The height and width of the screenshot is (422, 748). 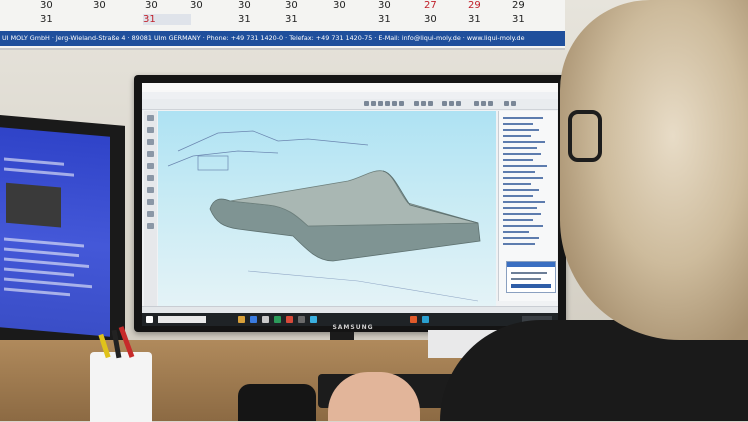 I want to click on context-dialog, so click(x=531, y=277).